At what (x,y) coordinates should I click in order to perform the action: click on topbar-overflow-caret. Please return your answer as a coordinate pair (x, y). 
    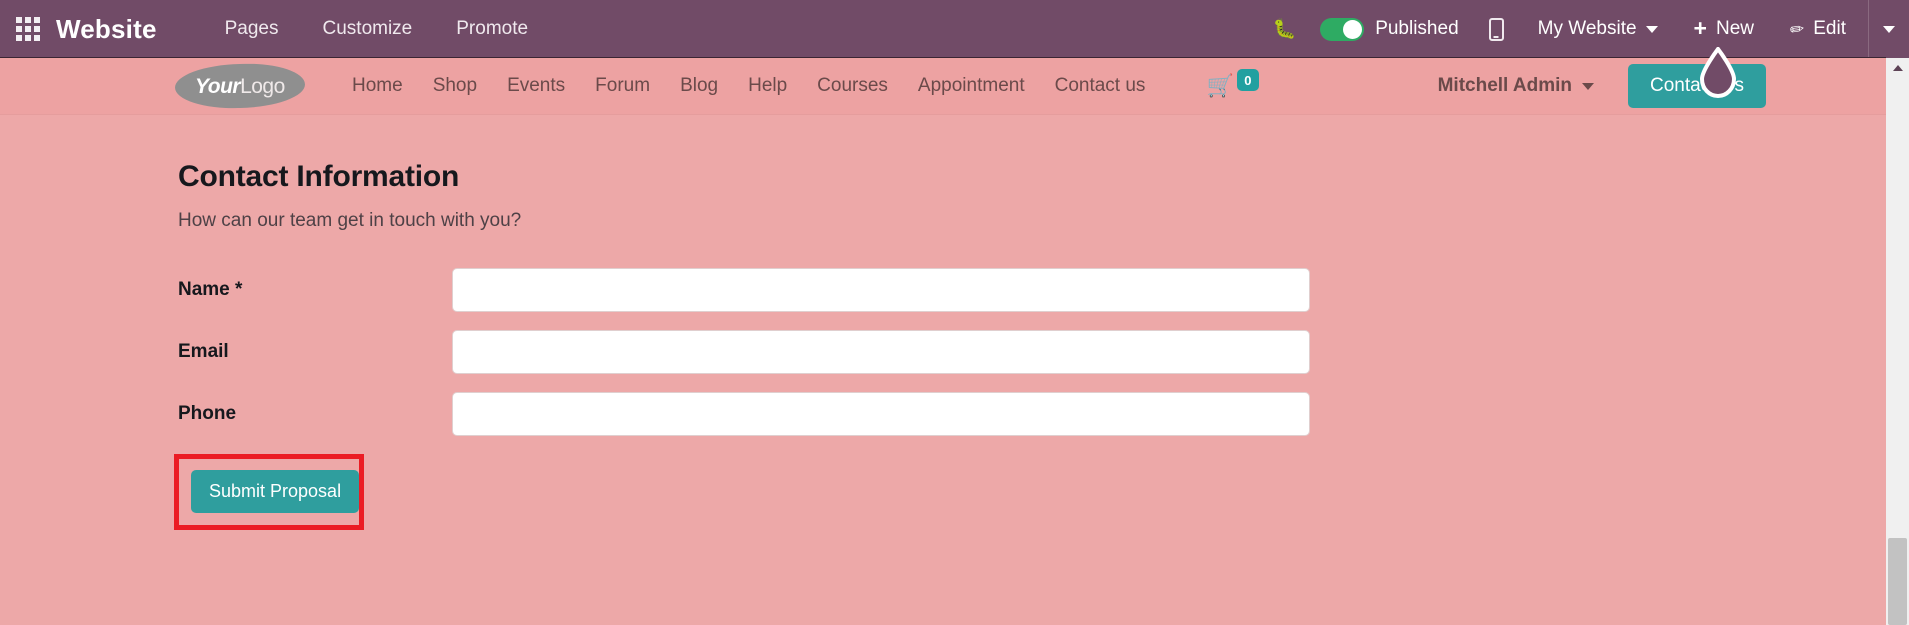
    Looking at the image, I should click on (1889, 29).